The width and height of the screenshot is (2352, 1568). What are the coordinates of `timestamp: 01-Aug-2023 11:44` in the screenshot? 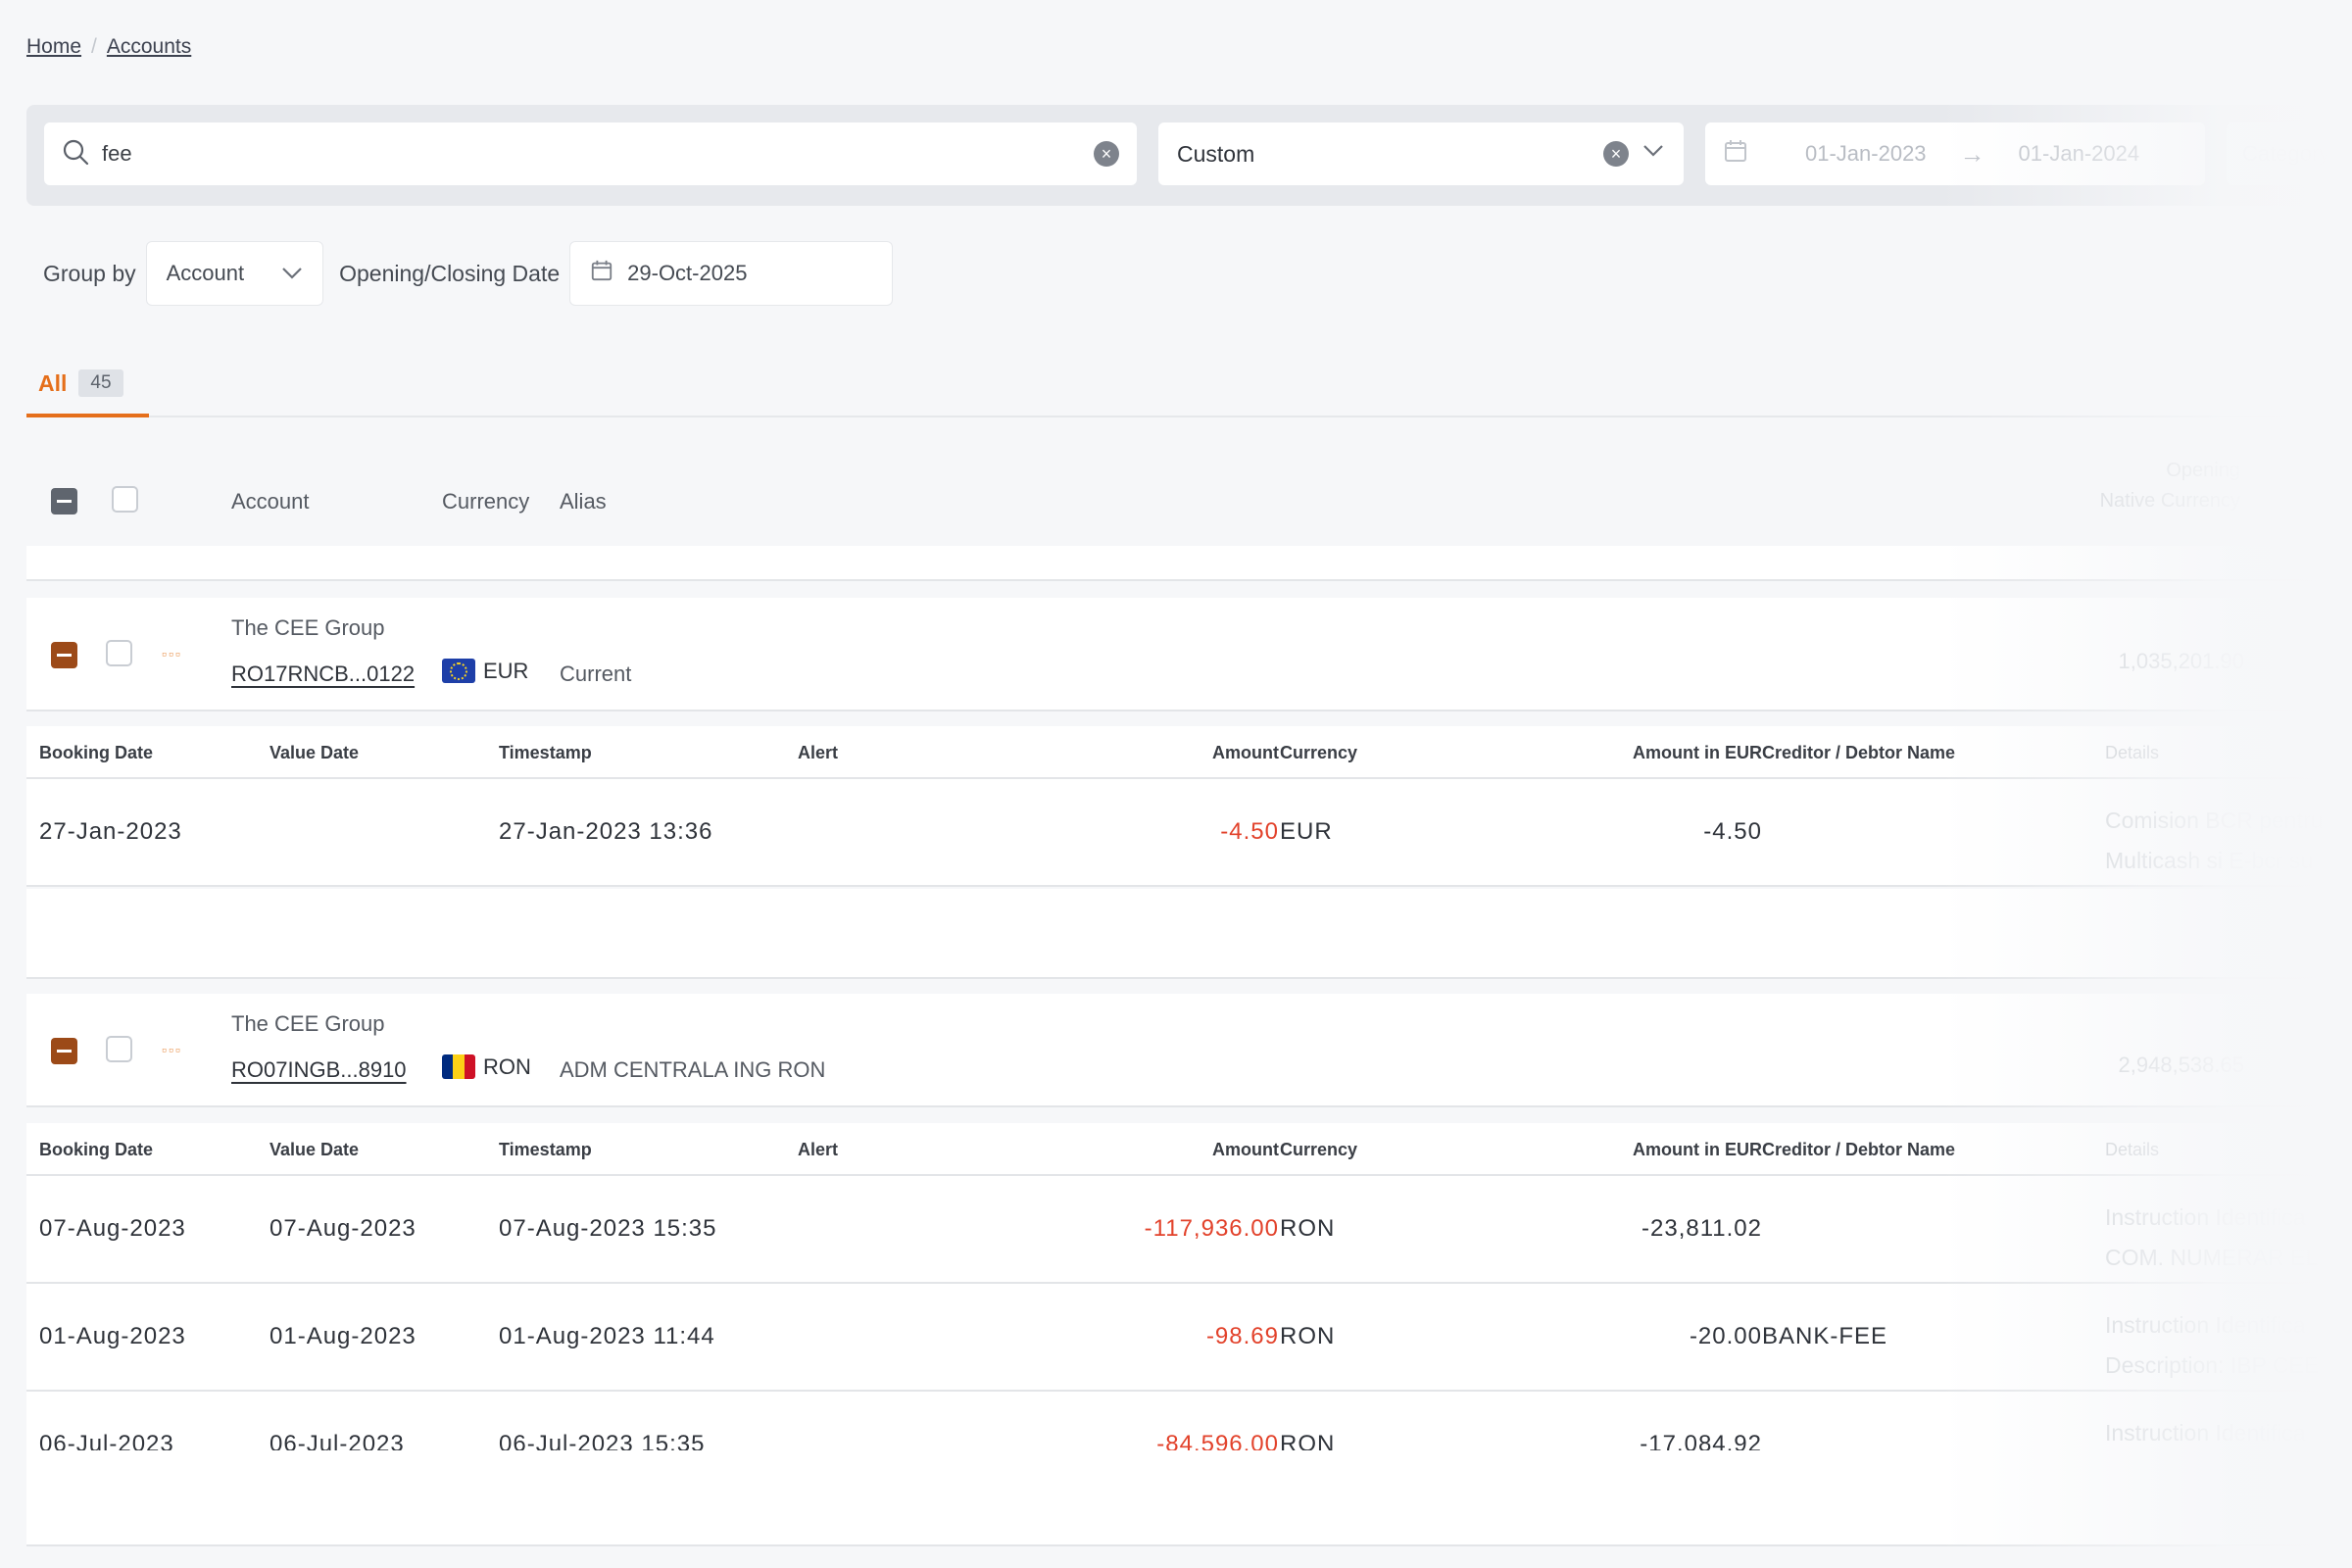 It's located at (607, 1336).